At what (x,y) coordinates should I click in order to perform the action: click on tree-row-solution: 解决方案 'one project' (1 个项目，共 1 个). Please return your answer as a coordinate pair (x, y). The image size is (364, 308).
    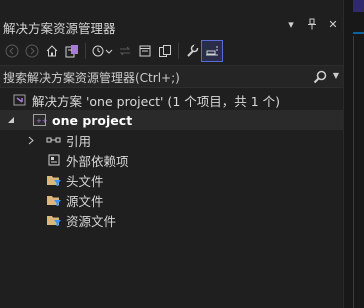
    Looking at the image, I should click on (177, 100).